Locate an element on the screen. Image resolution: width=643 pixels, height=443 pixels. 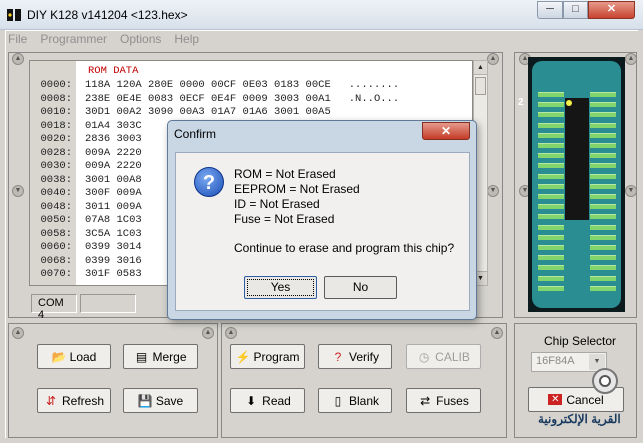
verify-icon: ? is located at coordinates (338, 356).